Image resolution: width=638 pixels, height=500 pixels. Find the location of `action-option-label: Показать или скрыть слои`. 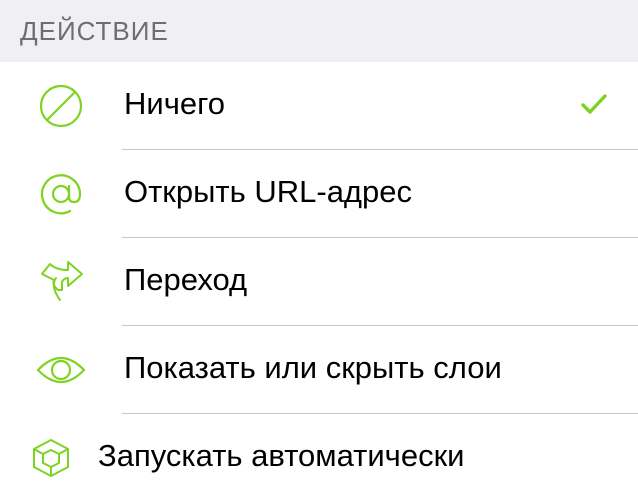

action-option-label: Показать или скрыть слои is located at coordinates (313, 367).